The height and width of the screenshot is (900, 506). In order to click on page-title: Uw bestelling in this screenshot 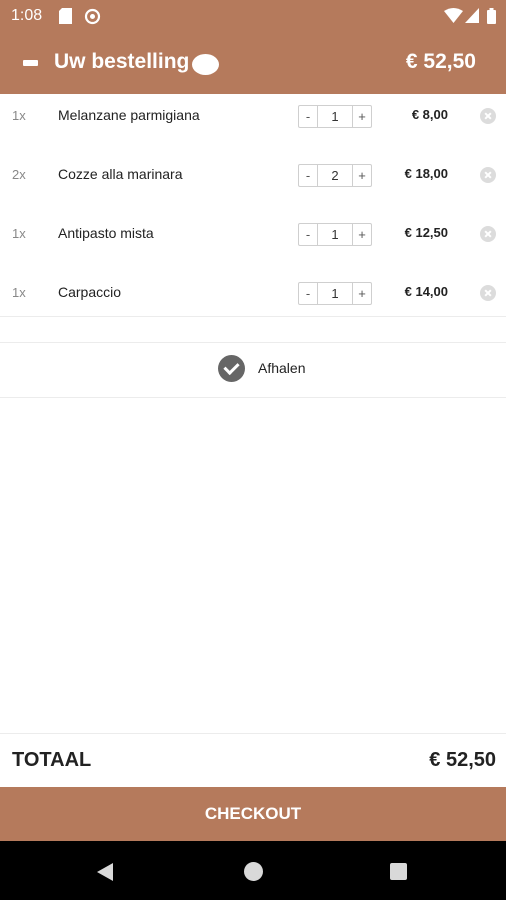, I will do `click(122, 61)`.